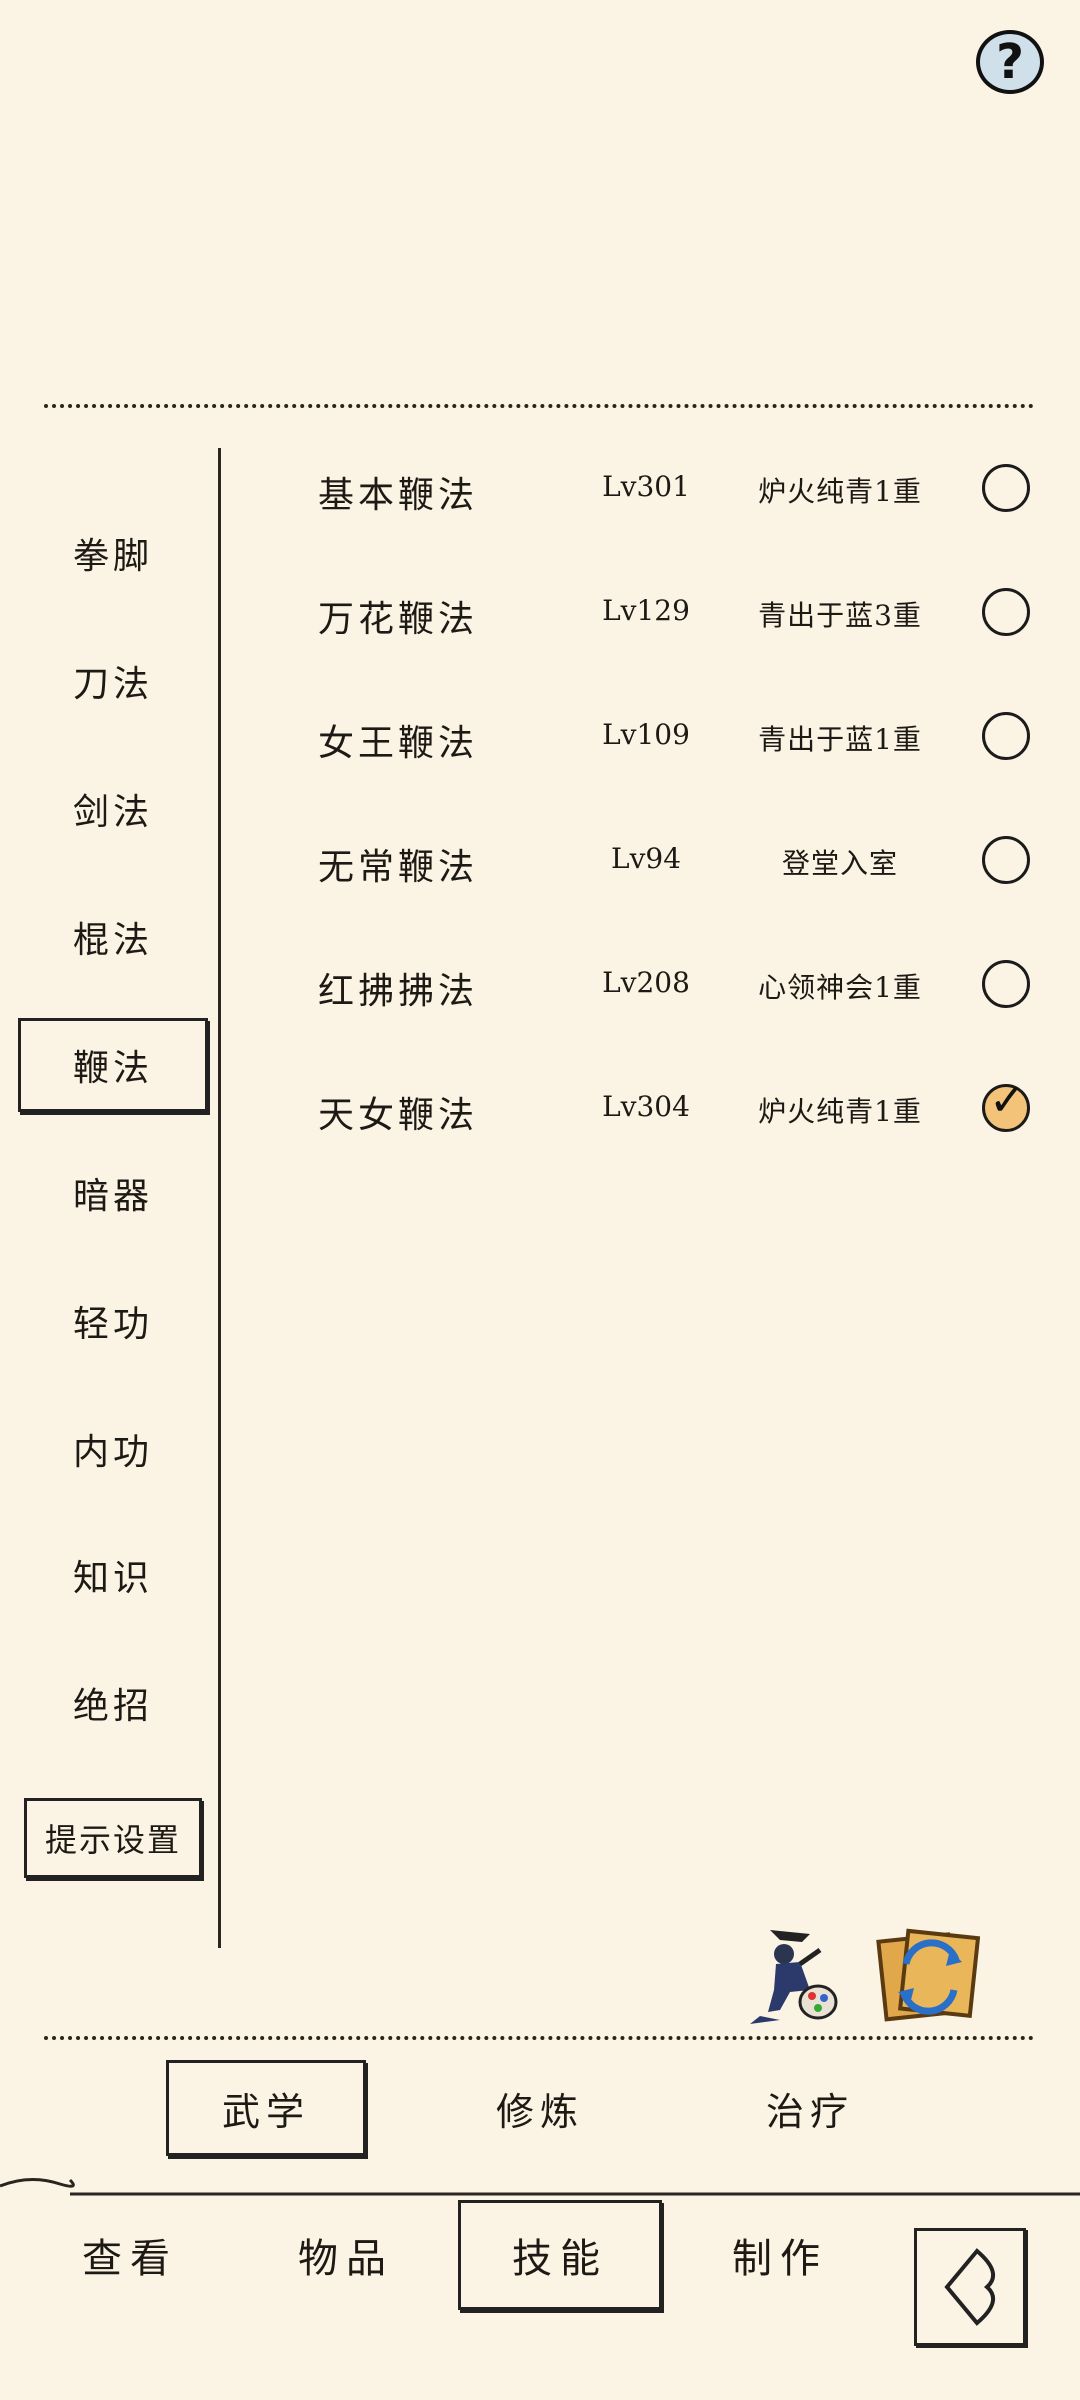 The height and width of the screenshot is (2400, 1080). I want to click on category-label: 暗器, so click(112, 1196).